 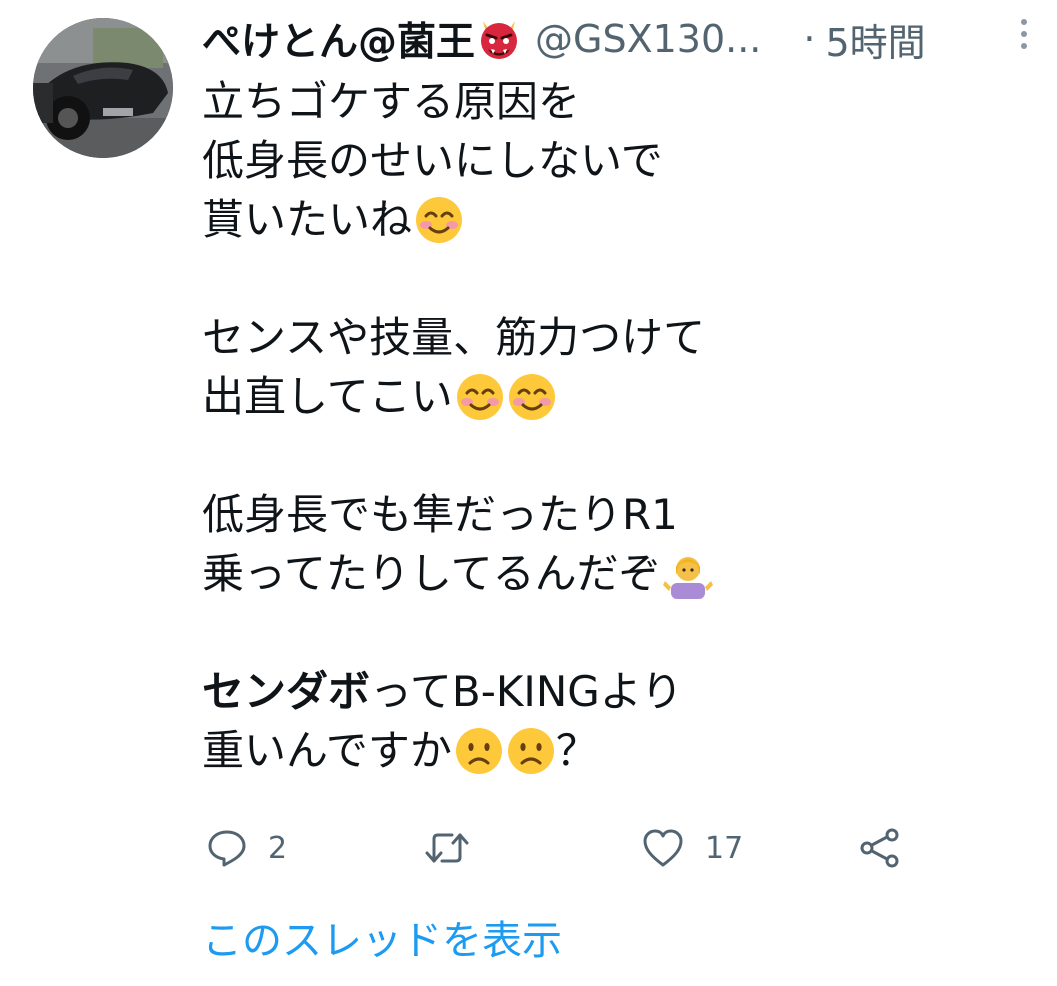 I want to click on speech-bubble-icon, so click(x=227, y=848).